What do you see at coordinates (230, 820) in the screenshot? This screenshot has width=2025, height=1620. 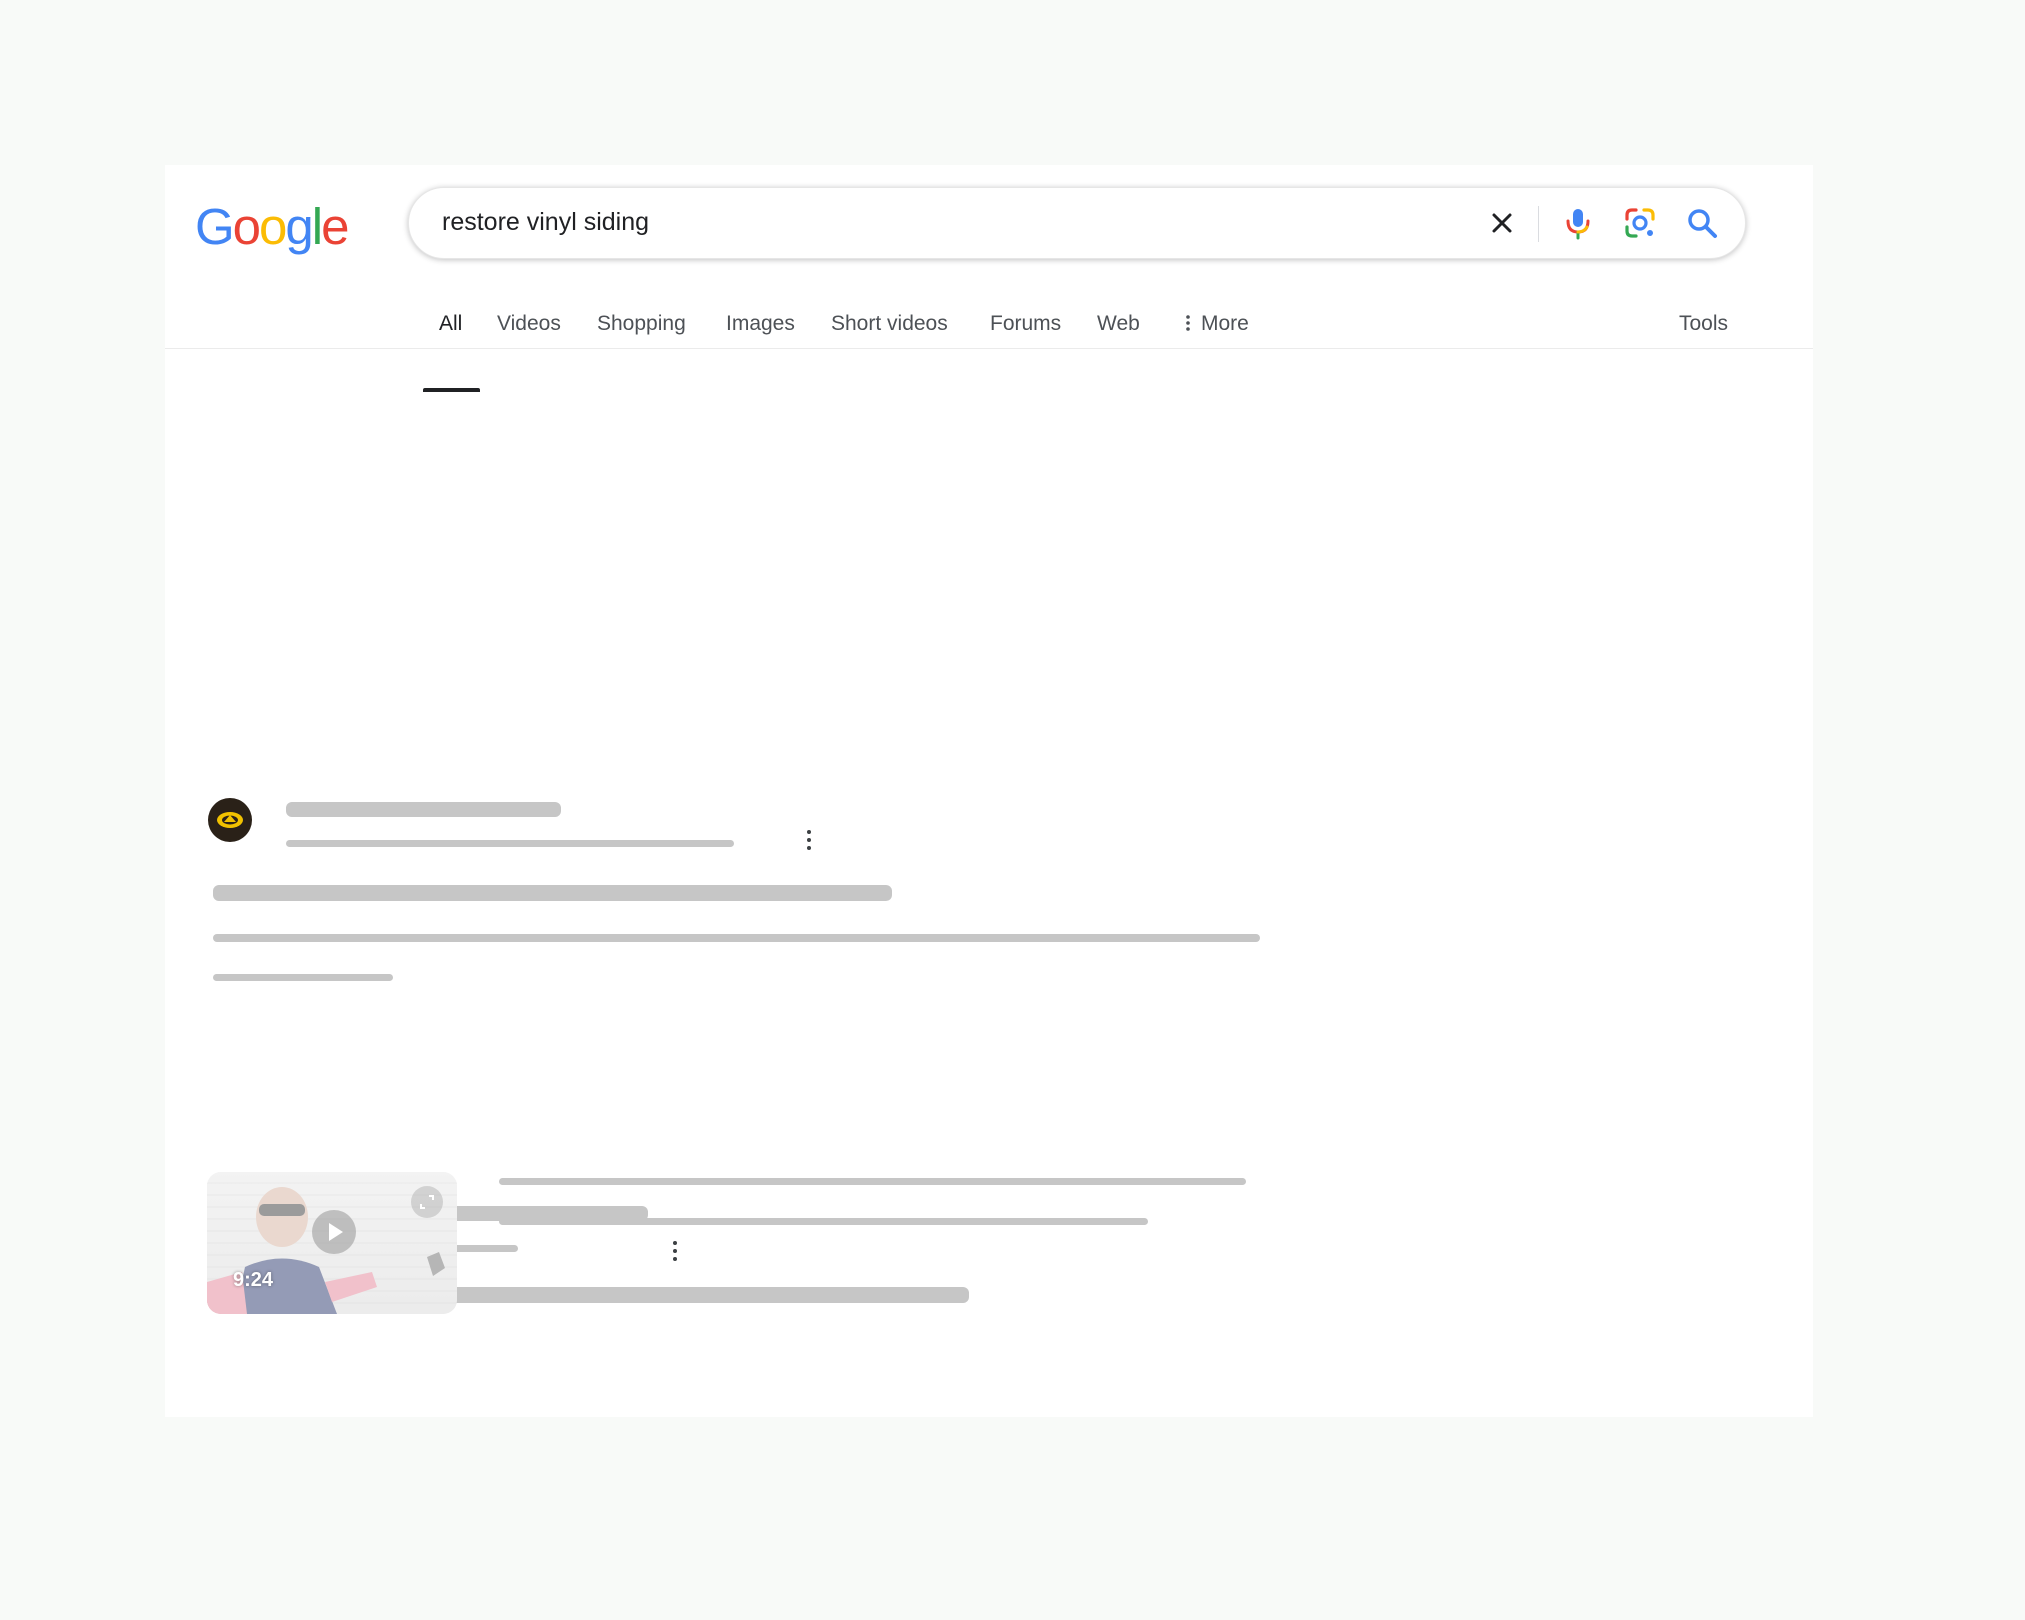 I see `site-logo-icon` at bounding box center [230, 820].